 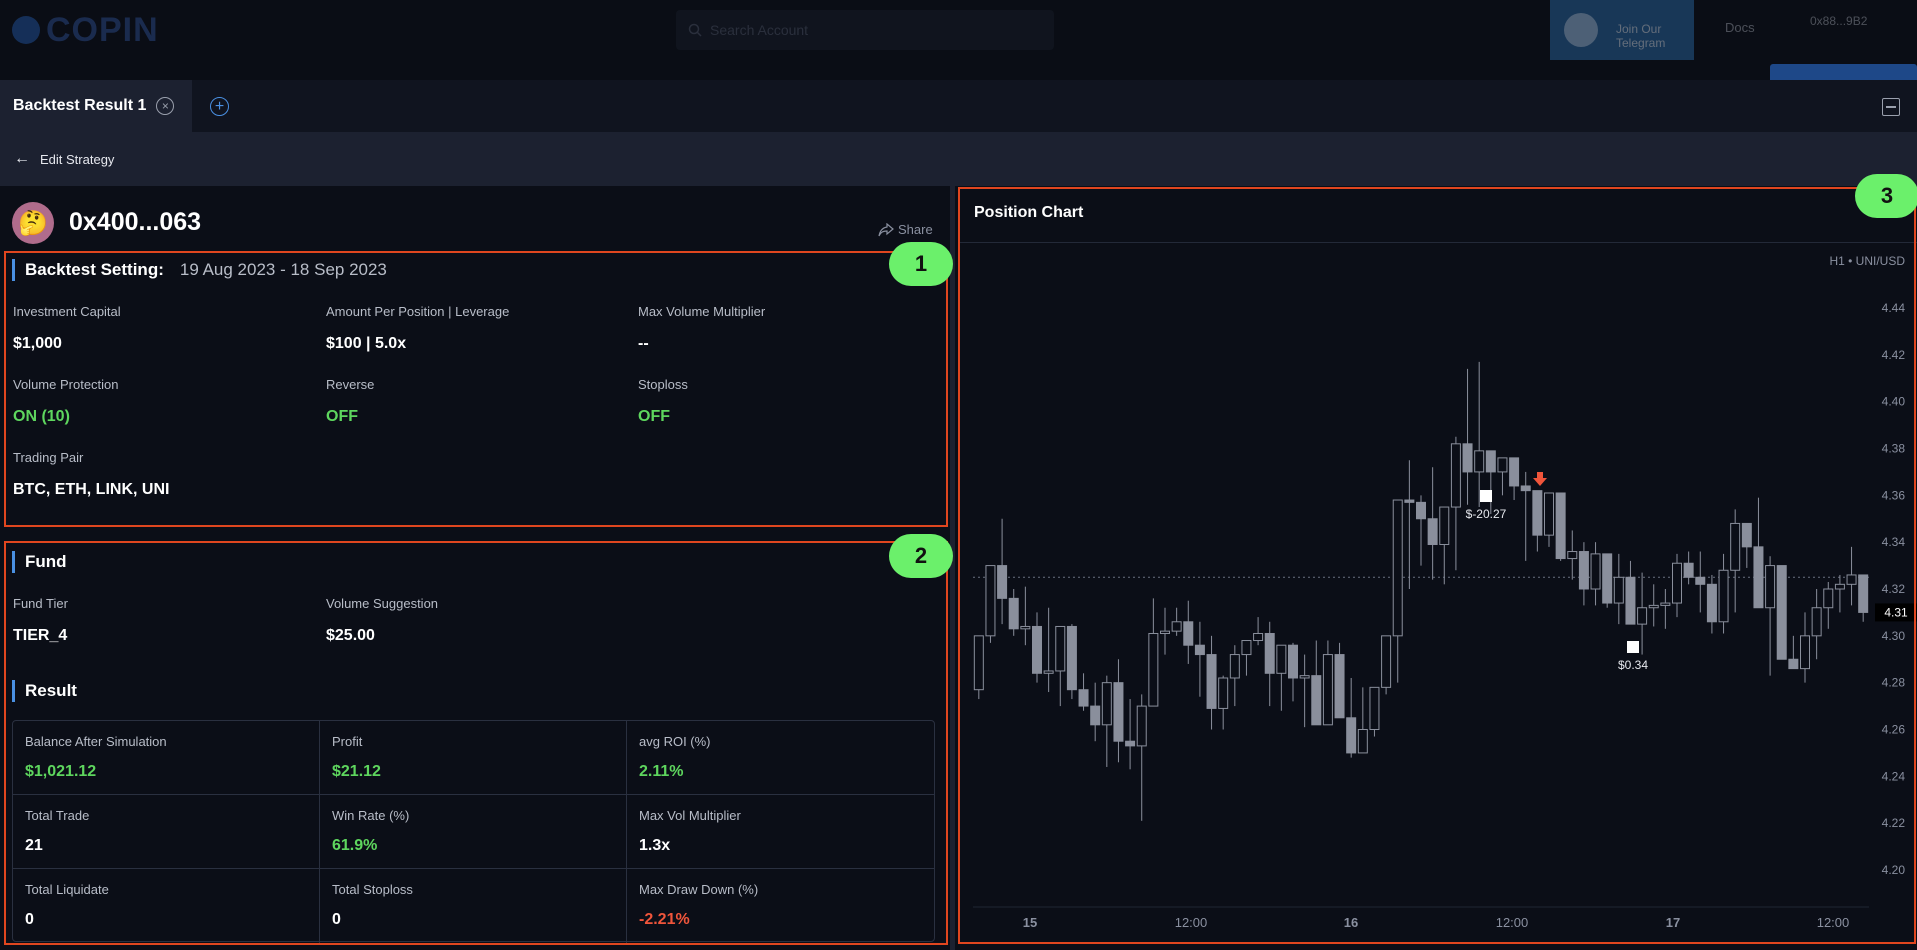 What do you see at coordinates (356, 771) in the screenshot?
I see `result-value: $21.12` at bounding box center [356, 771].